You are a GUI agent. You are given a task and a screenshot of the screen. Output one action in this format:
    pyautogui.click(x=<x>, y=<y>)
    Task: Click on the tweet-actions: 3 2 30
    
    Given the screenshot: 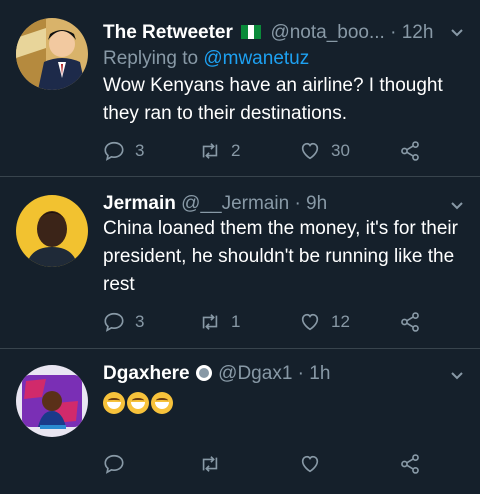 What is the action you would take?
    pyautogui.click(x=265, y=151)
    